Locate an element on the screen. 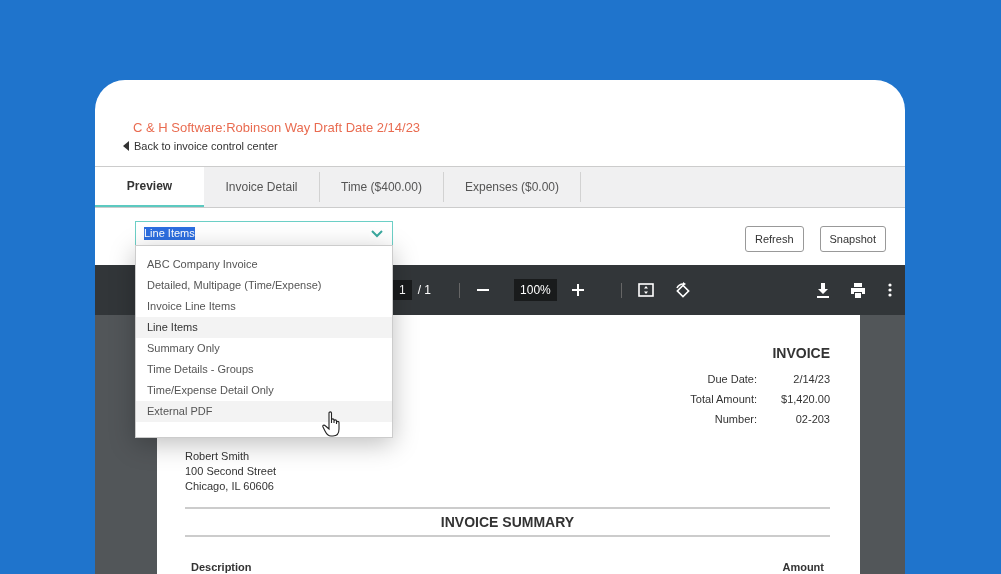  zoom-in-icon is located at coordinates (577, 290).